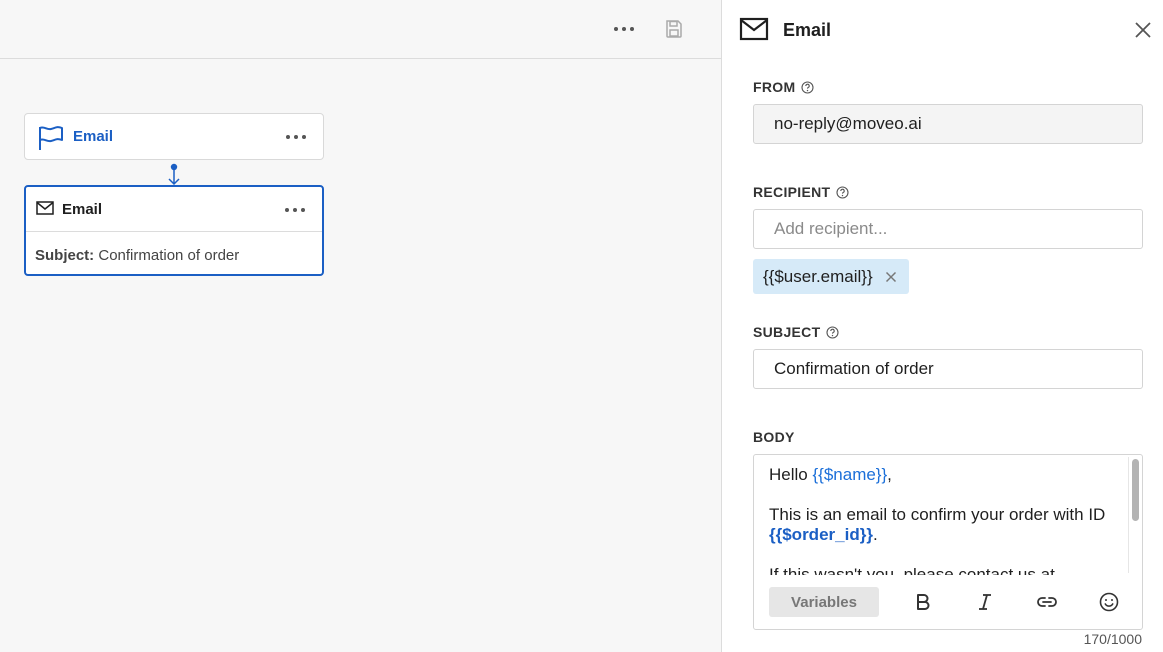 Image resolution: width=1163 pixels, height=652 pixels. What do you see at coordinates (824, 602) in the screenshot?
I see `variables-button: Variables` at bounding box center [824, 602].